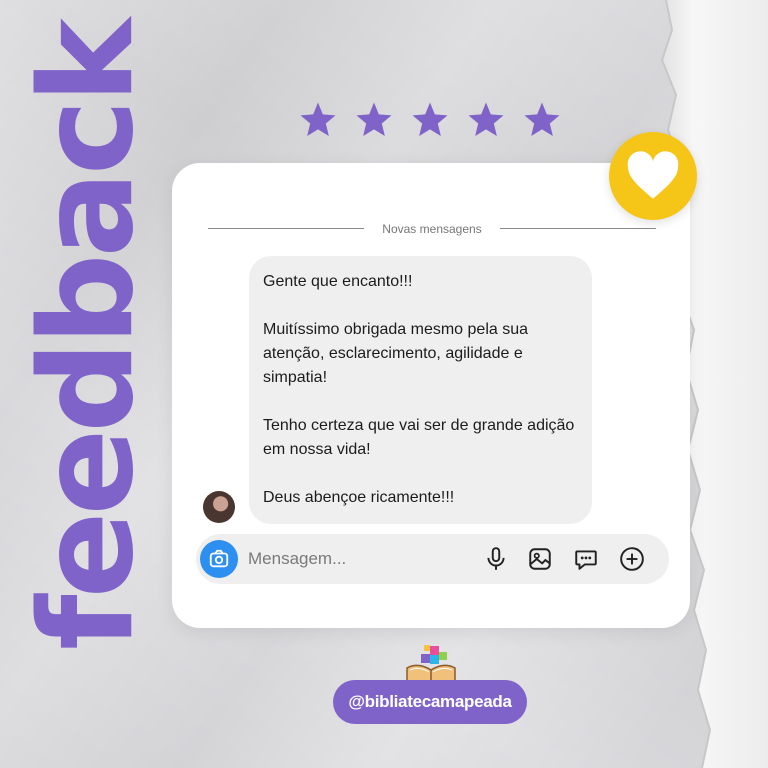  What do you see at coordinates (632, 559) in the screenshot?
I see `plus-circle-icon` at bounding box center [632, 559].